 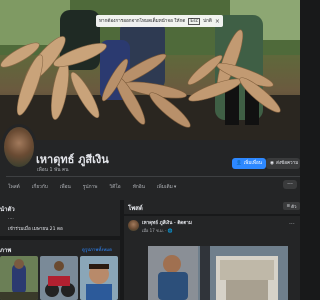 I want to click on photos-title: ภาพ, so click(x=6, y=250).